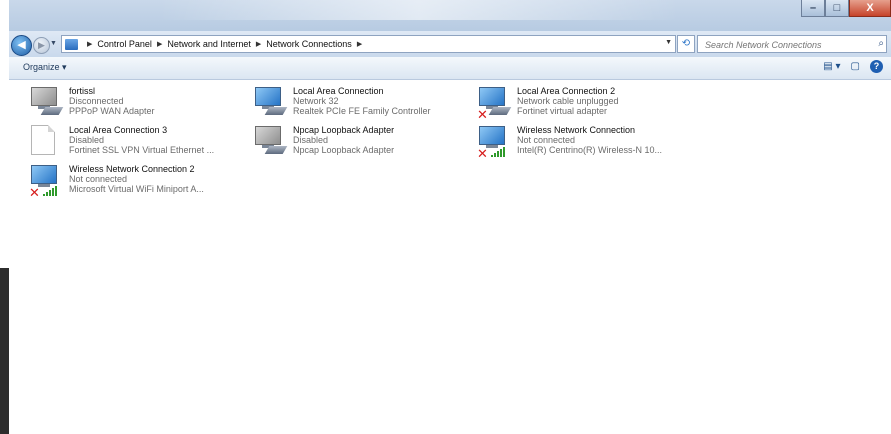 This screenshot has width=891, height=434. What do you see at coordinates (4, 351) in the screenshot?
I see `left-dark-bar` at bounding box center [4, 351].